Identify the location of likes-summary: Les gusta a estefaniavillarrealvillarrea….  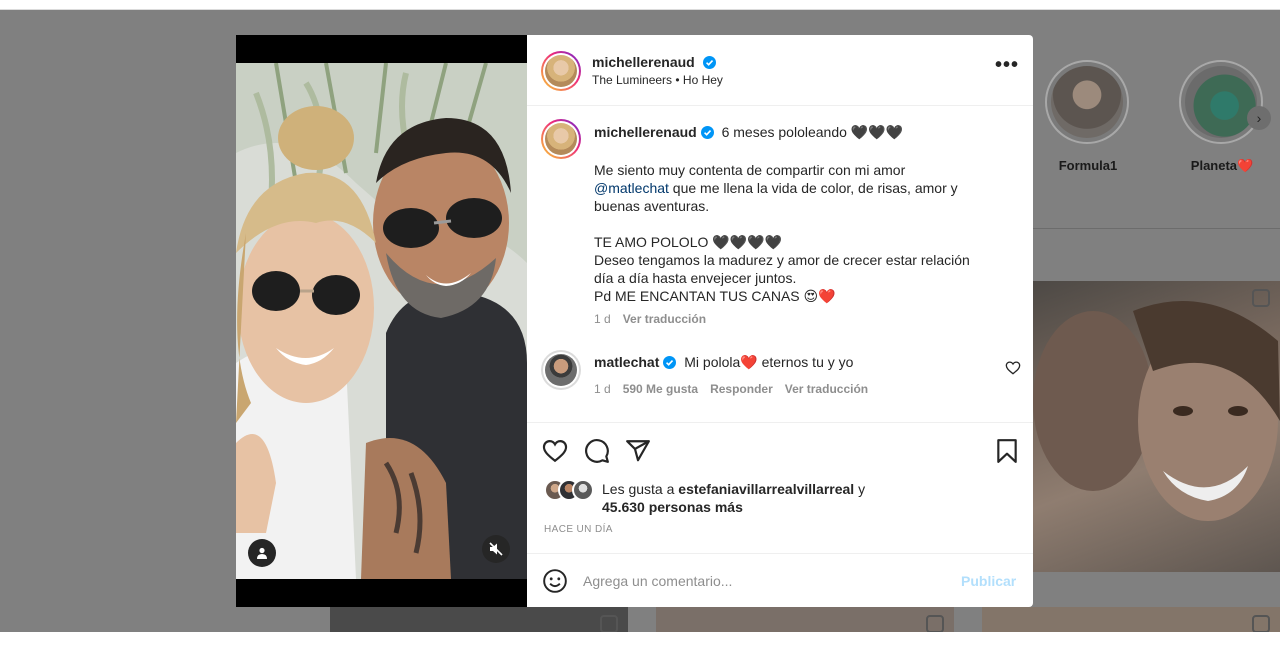
(733, 498).